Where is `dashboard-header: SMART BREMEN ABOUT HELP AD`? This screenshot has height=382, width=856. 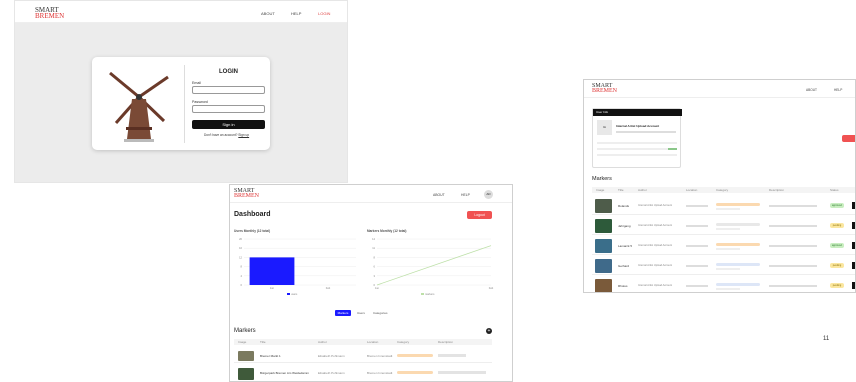
dashboard-header: SMART BREMEN ABOUT HELP AD is located at coordinates (371, 194).